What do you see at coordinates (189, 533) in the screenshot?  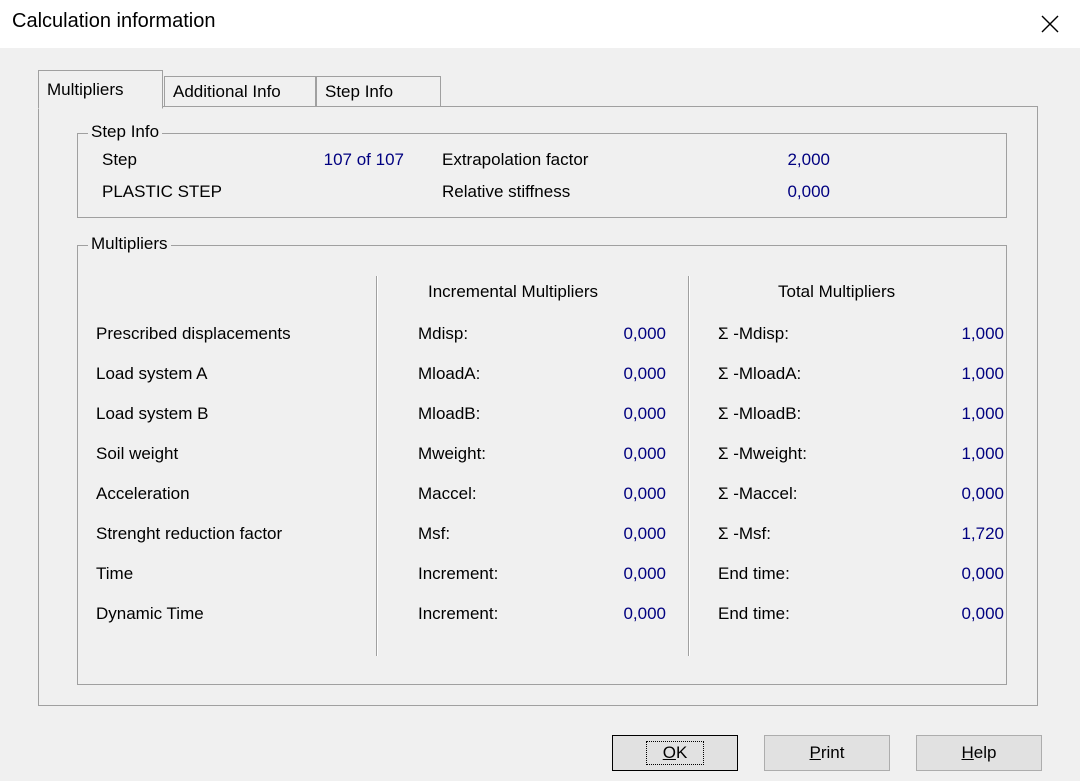 I see `row-name: Strenght reduction factor` at bounding box center [189, 533].